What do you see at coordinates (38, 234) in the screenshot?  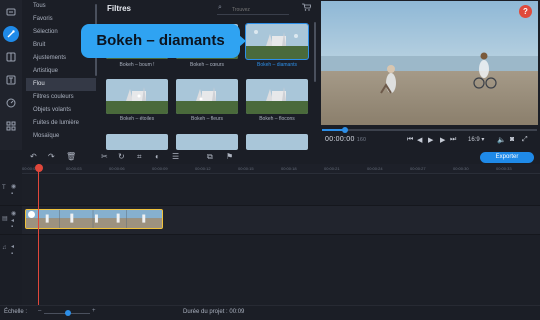 I see `playhead-line` at bounding box center [38, 234].